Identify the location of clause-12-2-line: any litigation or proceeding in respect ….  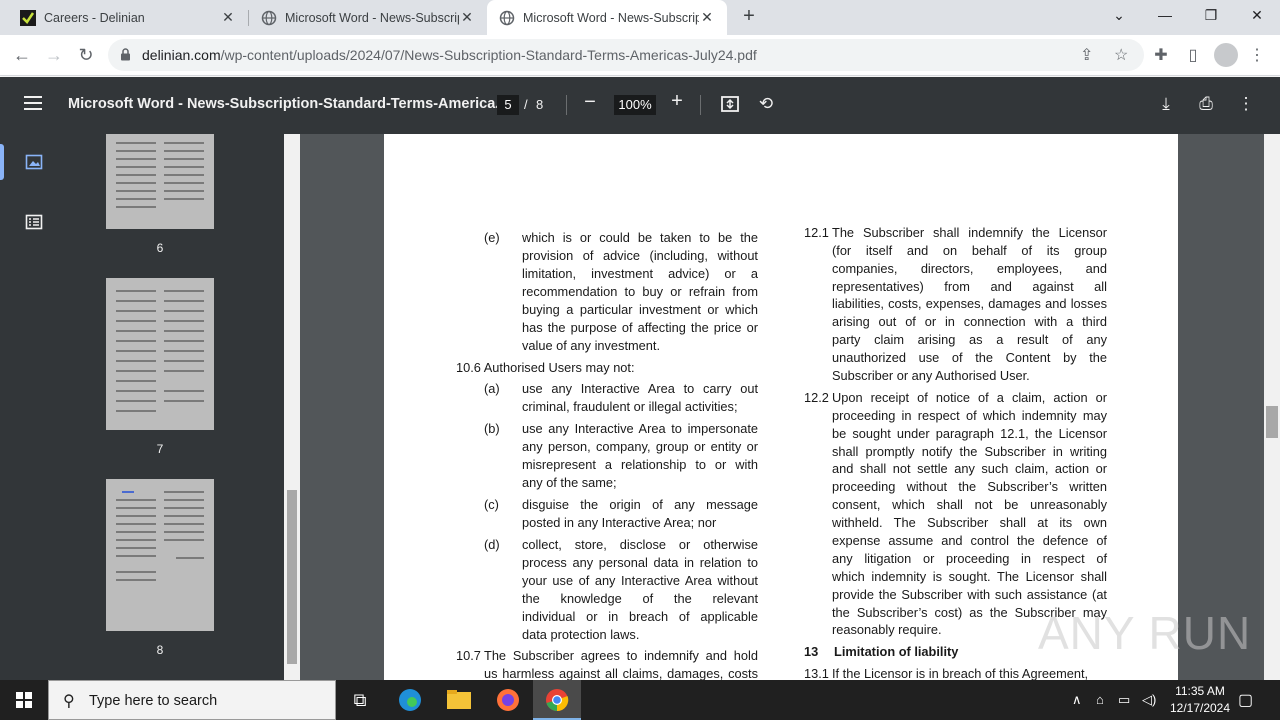
(969, 558).